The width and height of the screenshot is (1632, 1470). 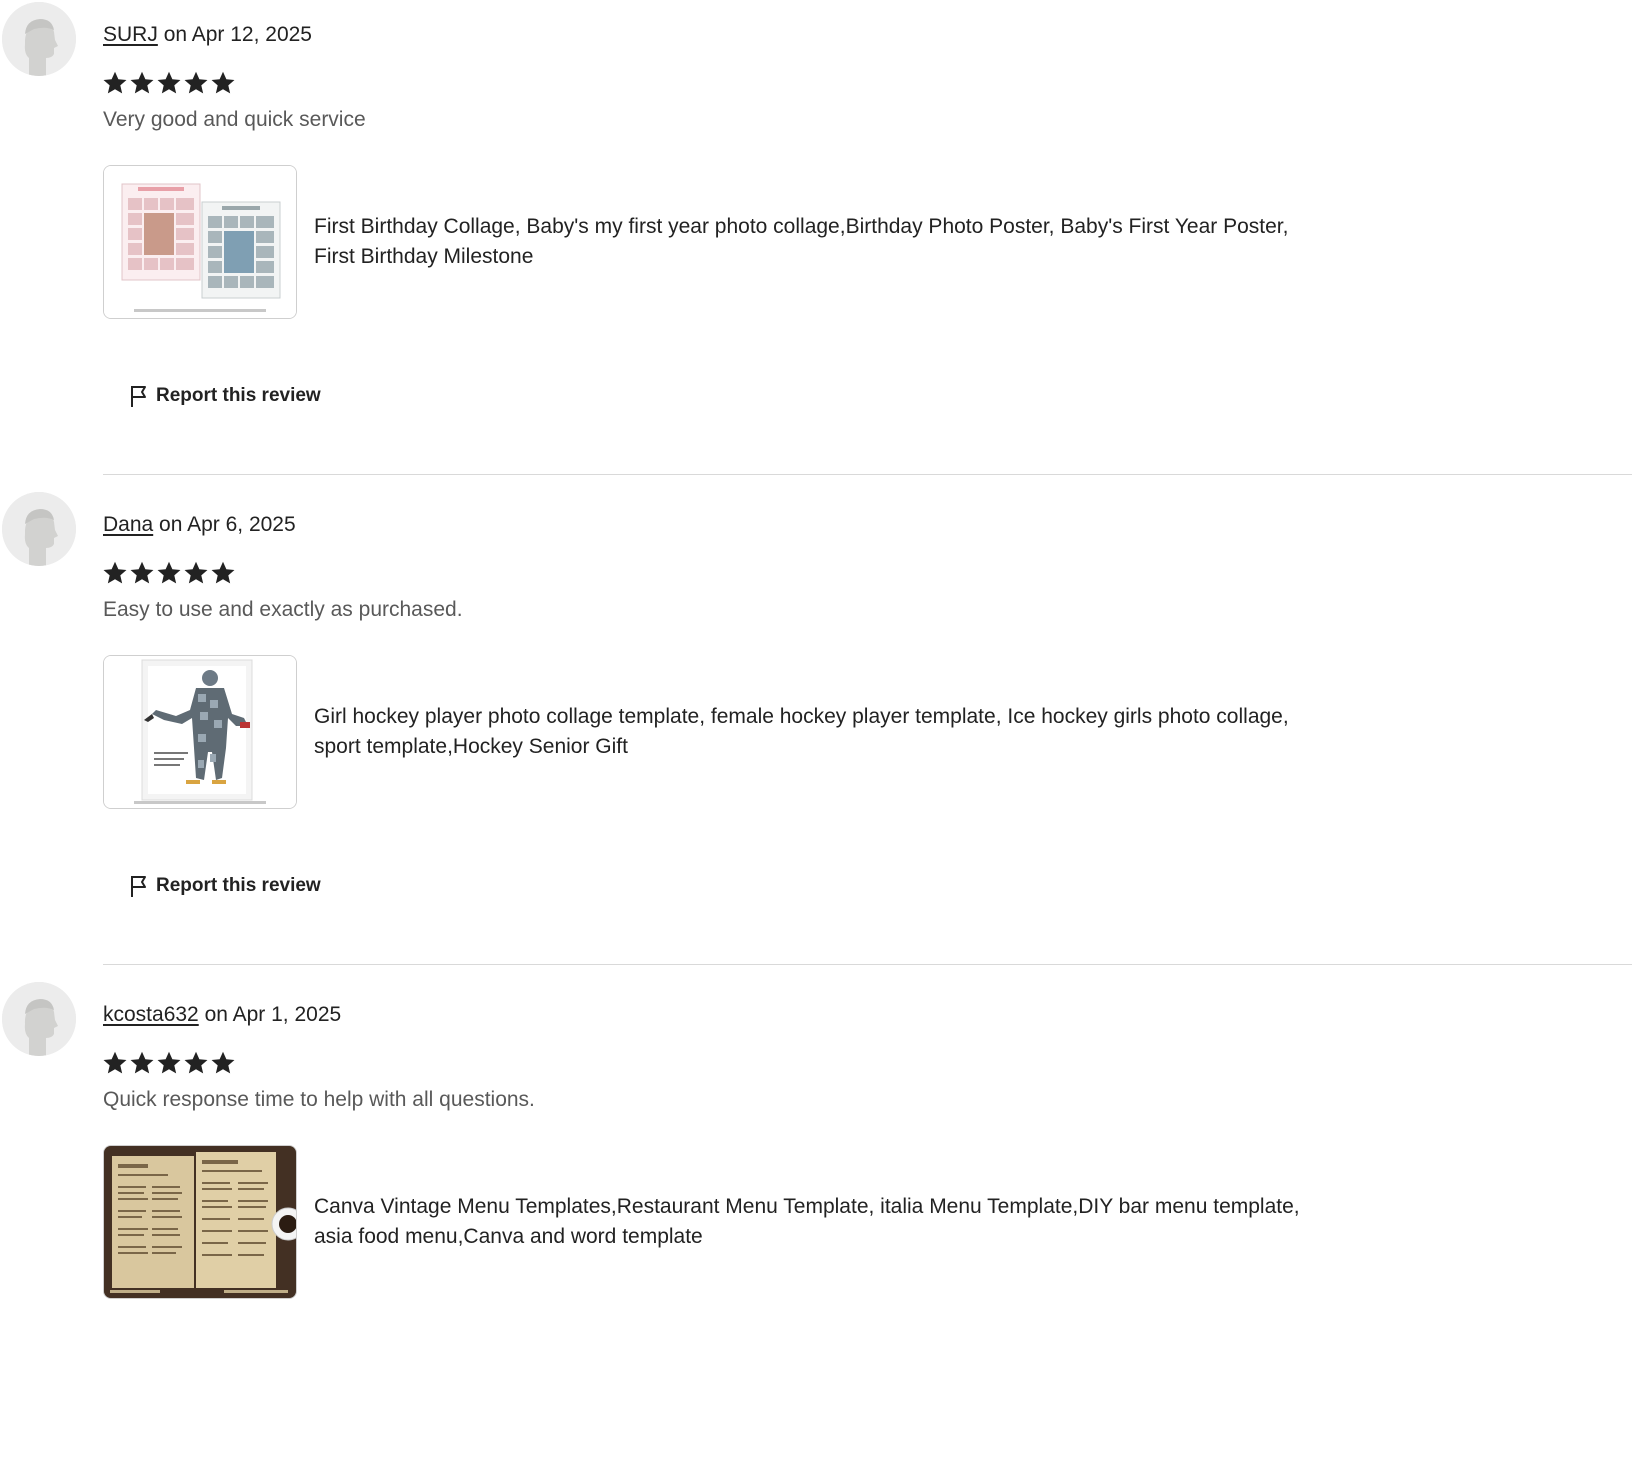 What do you see at coordinates (273, 1014) in the screenshot?
I see `review-date: on Apr 1, 2025` at bounding box center [273, 1014].